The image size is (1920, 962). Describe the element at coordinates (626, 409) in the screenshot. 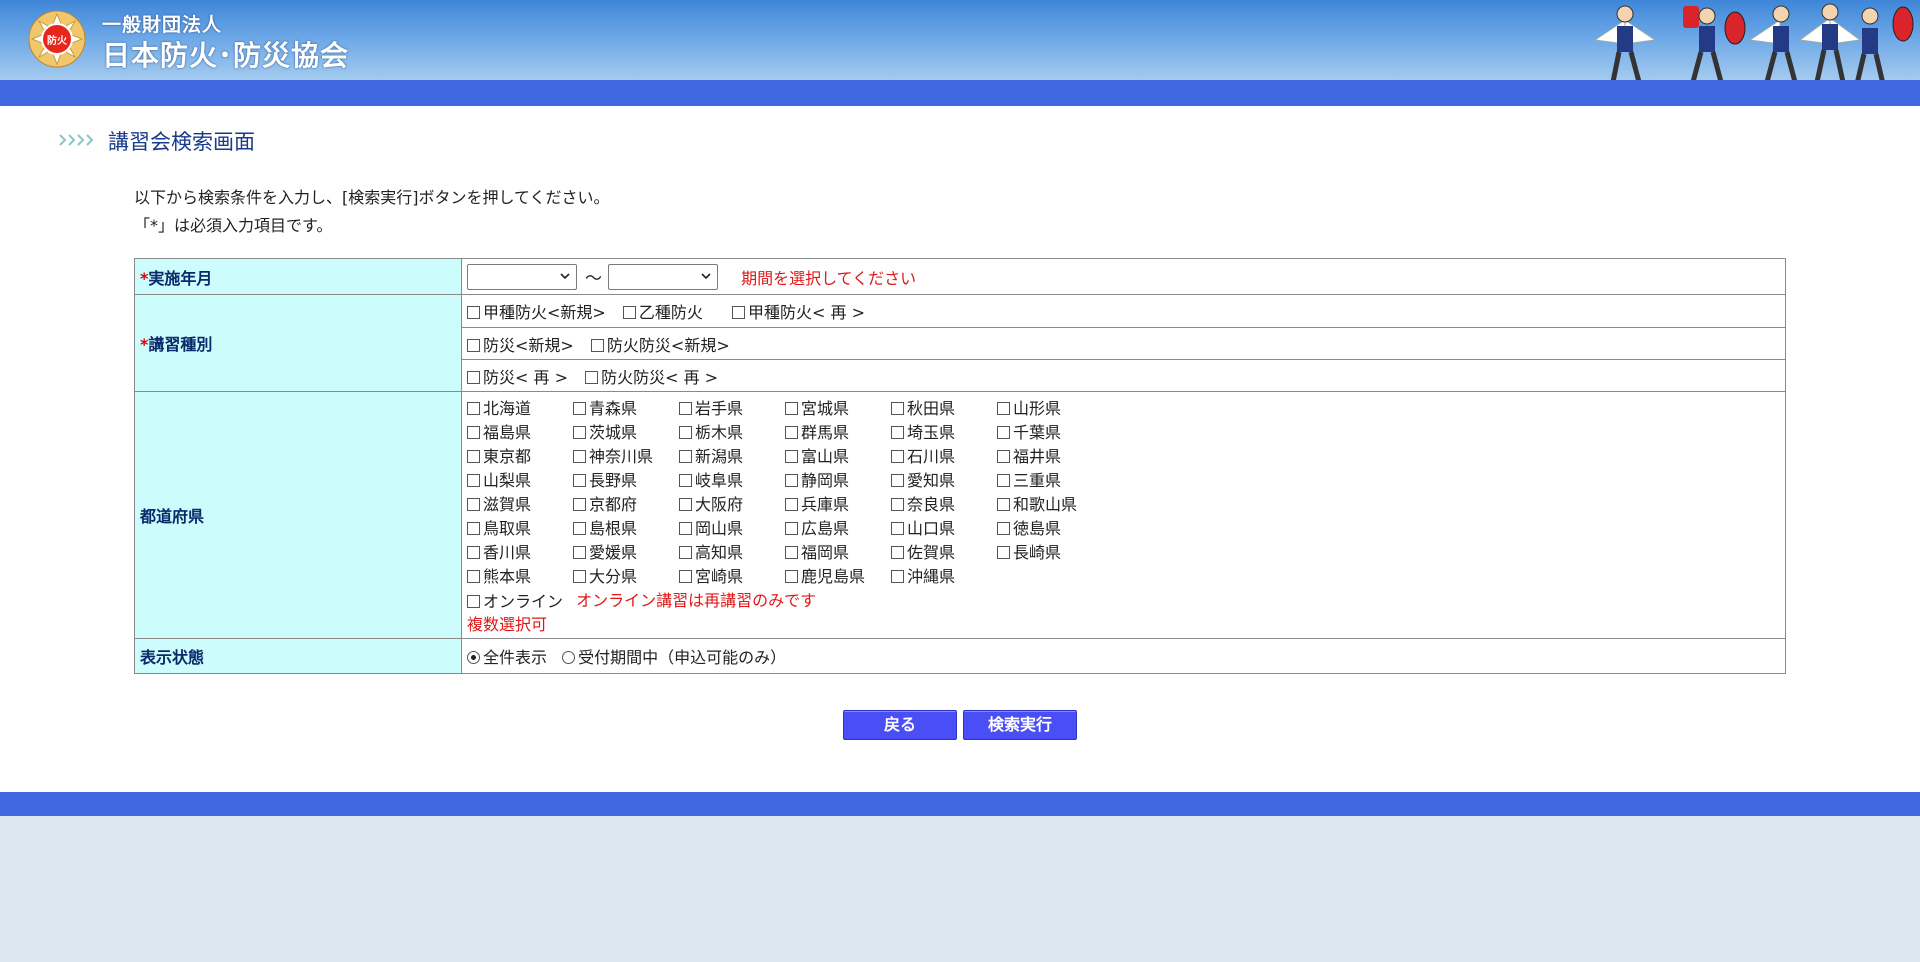

I see `prefecture-option: 青森県` at that location.